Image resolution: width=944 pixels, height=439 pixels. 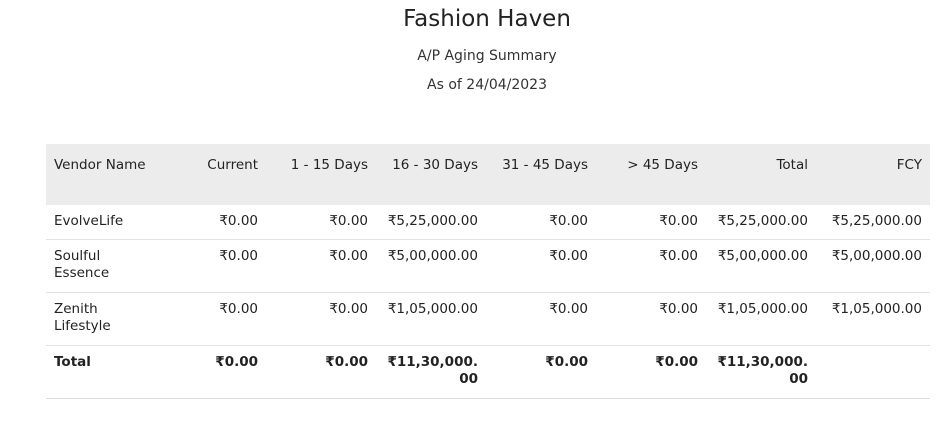 What do you see at coordinates (101, 222) in the screenshot?
I see `vendor-name-cell: EvolveLife` at bounding box center [101, 222].